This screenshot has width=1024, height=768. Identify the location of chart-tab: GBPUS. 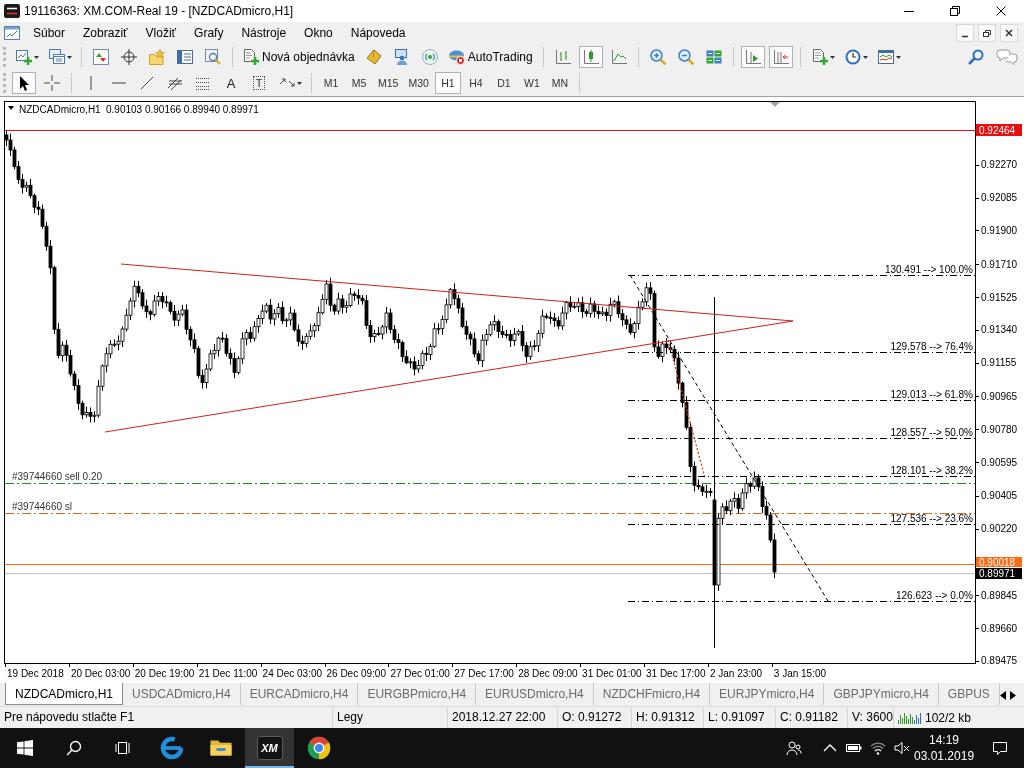
(969, 694).